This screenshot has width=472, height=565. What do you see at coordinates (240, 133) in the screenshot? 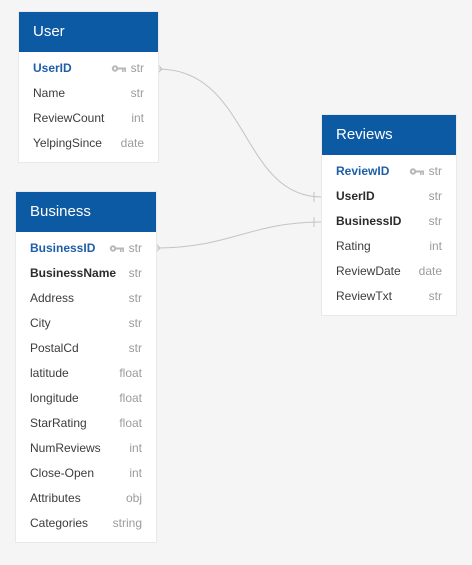
I see `relationship-user-reviews` at bounding box center [240, 133].